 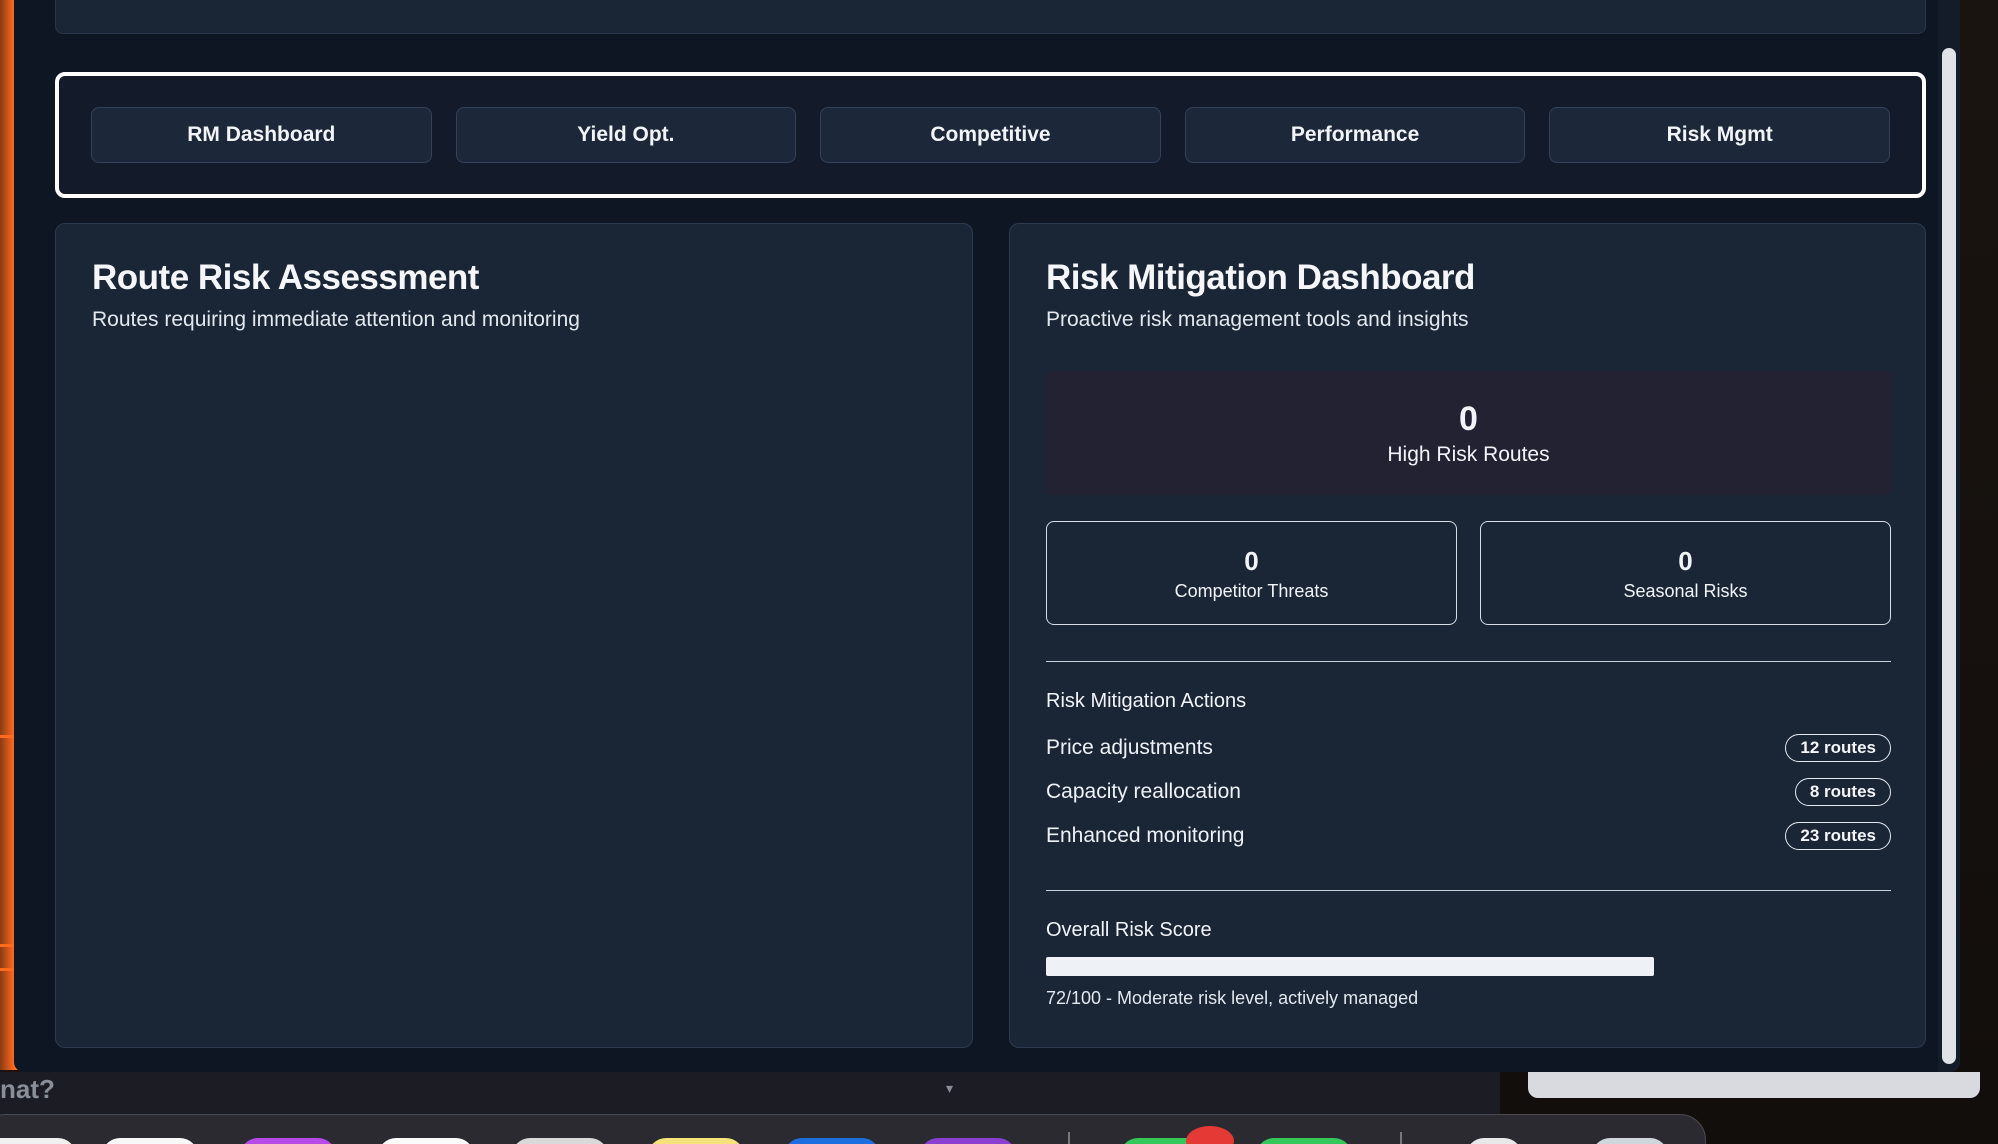 What do you see at coordinates (1129, 930) in the screenshot?
I see `overall-risk-title: Overall Risk Score` at bounding box center [1129, 930].